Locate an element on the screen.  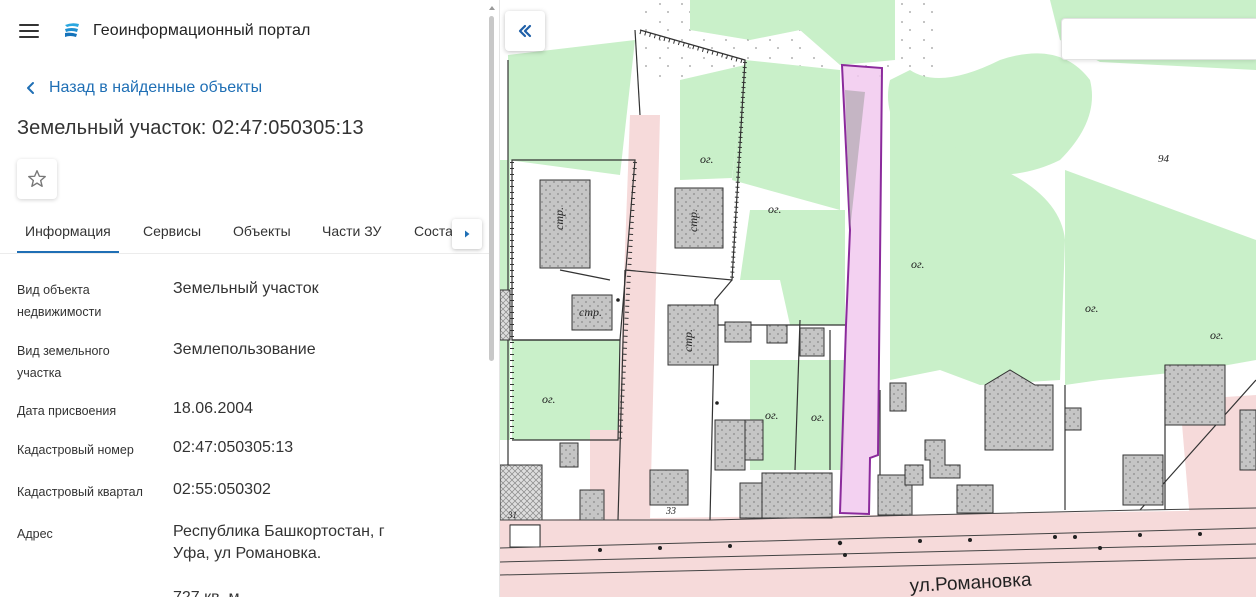
favorite-button is located at coordinates (37, 179).